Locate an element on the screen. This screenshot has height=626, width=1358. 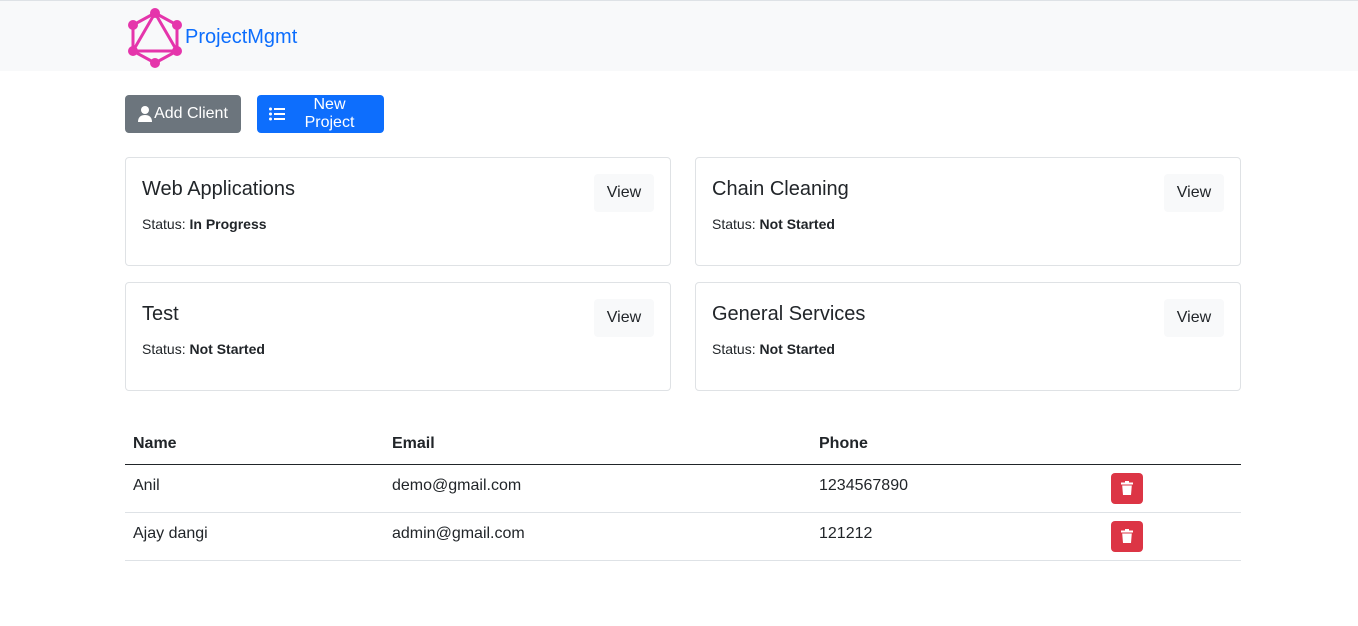
table-header-row: Name Email Phone is located at coordinates (683, 444).